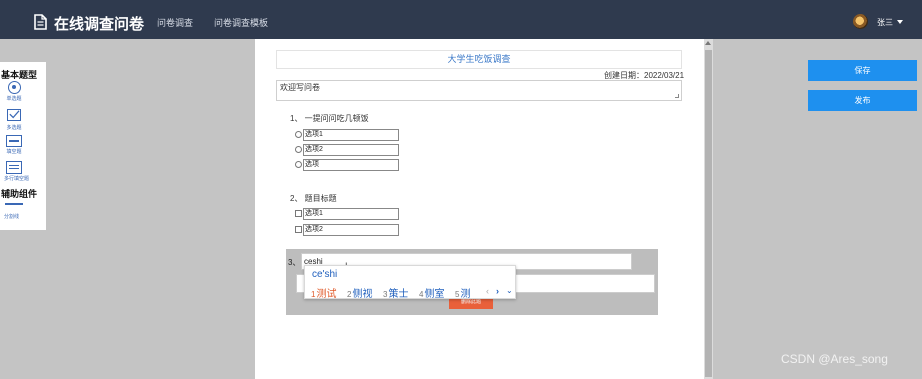  Describe the element at coordinates (421, 294) in the screenshot. I see `candidate-number: 4` at that location.